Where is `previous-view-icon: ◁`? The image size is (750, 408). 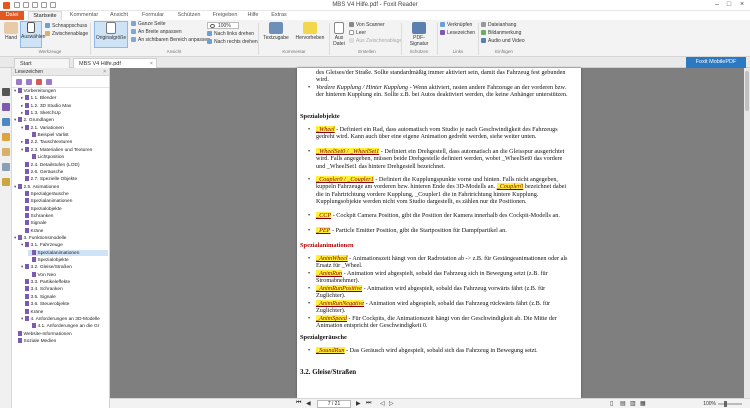 previous-view-icon: ◁ is located at coordinates (382, 403).